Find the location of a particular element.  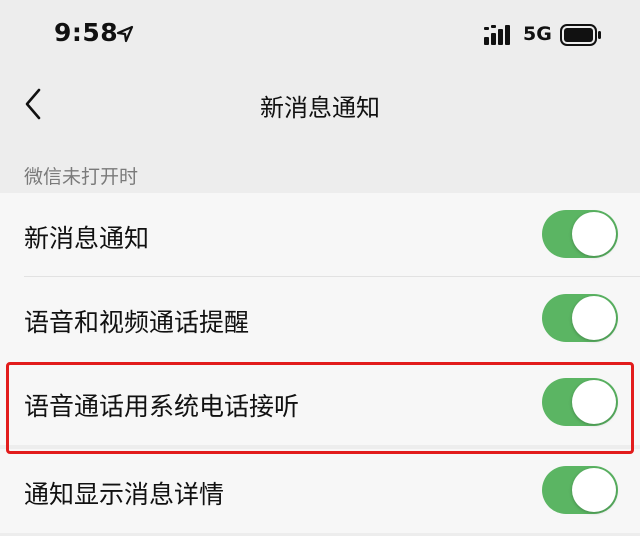

page-title: 新消息通知 is located at coordinates (320, 108).